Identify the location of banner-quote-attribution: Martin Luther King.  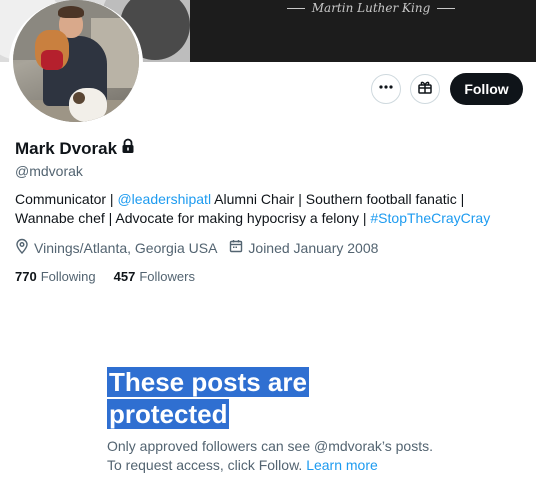
(371, 8).